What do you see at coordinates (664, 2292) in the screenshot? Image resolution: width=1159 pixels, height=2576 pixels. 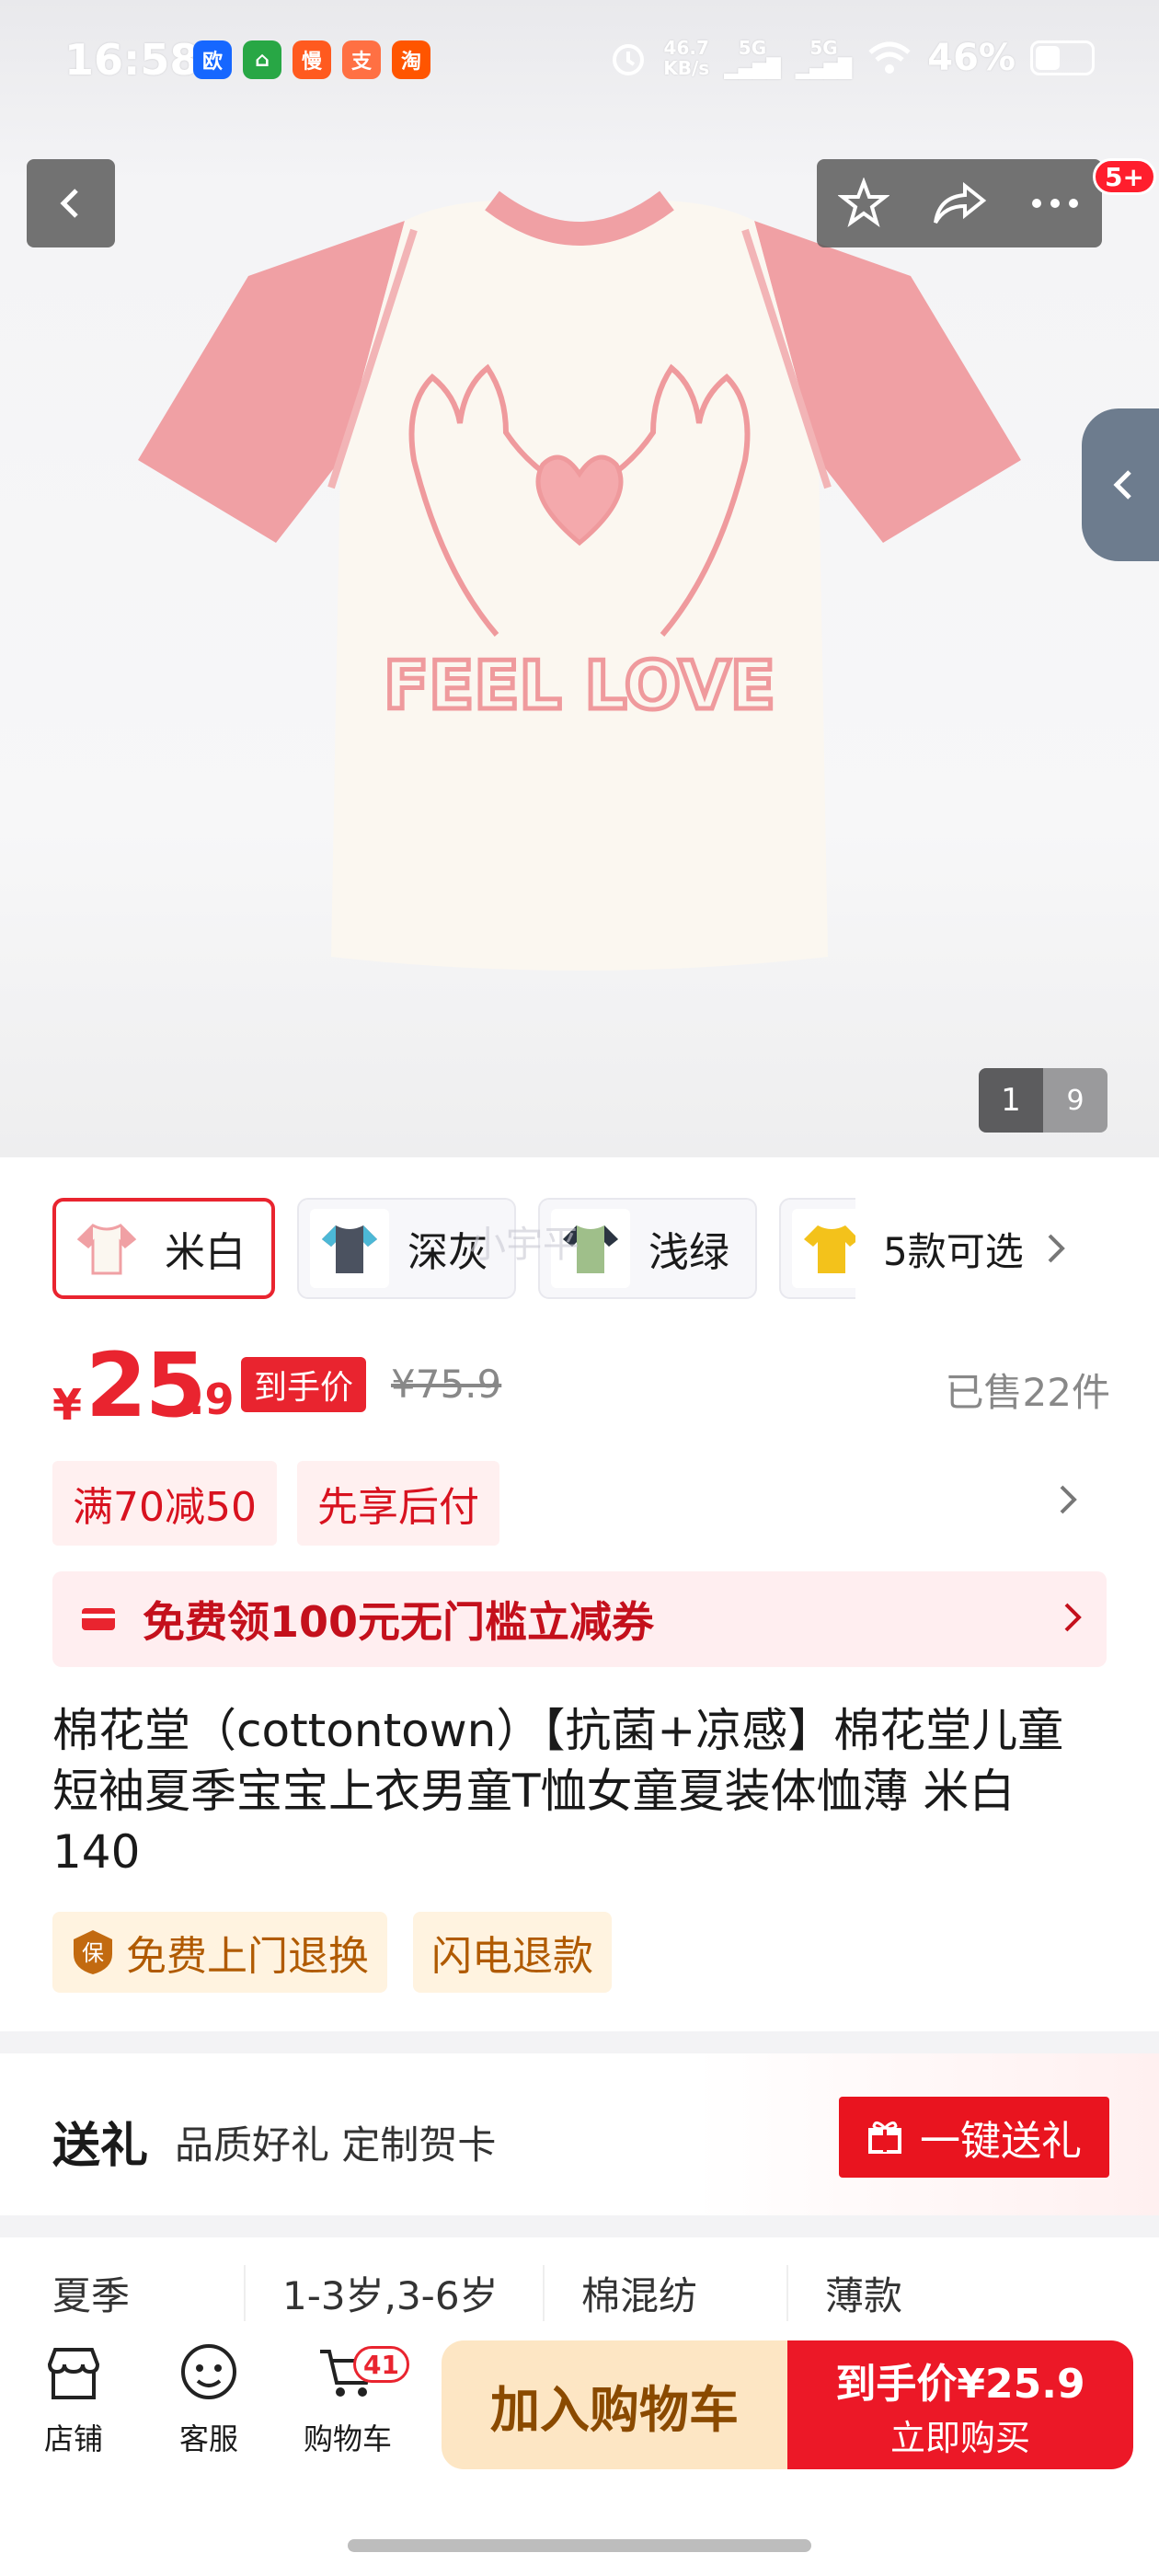 I see `attribute-value: 棉混纺` at bounding box center [664, 2292].